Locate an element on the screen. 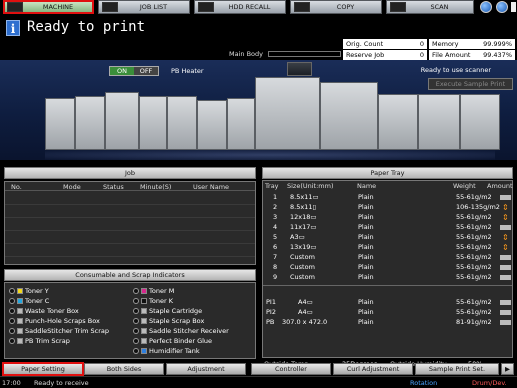 The height and width of the screenshot is (388, 517). tray-row-inserter: PI1 A4▭ Plain 55-61g/m2 is located at coordinates (387, 302).